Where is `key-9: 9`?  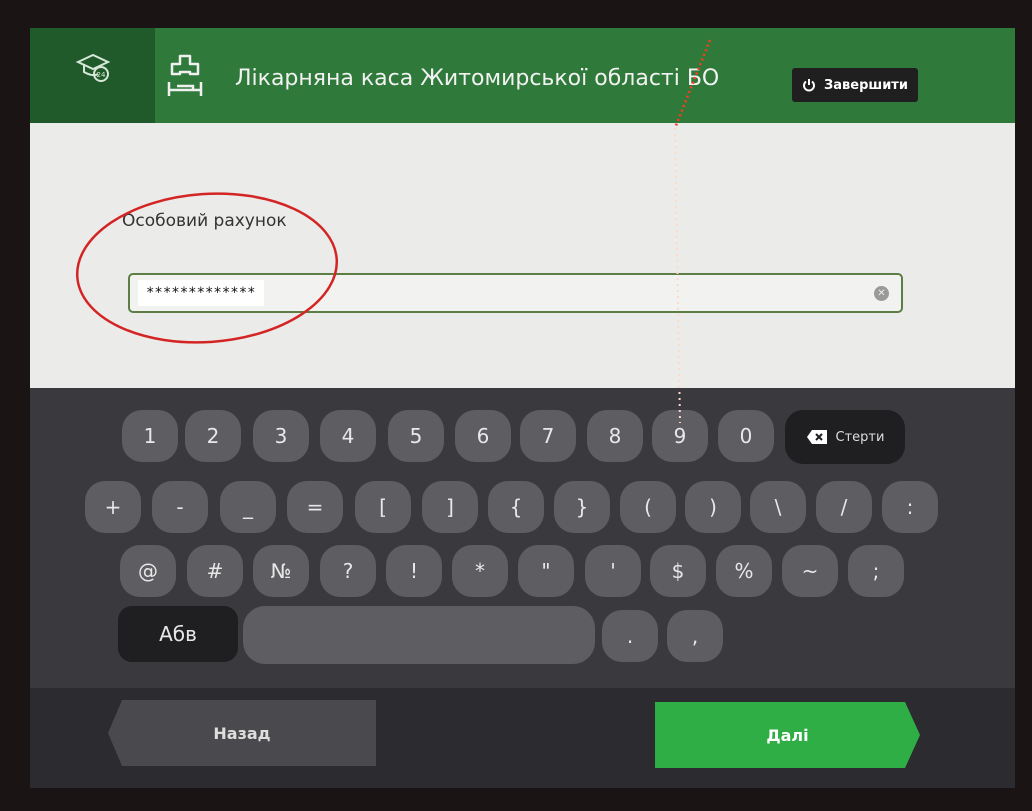 key-9: 9 is located at coordinates (680, 436).